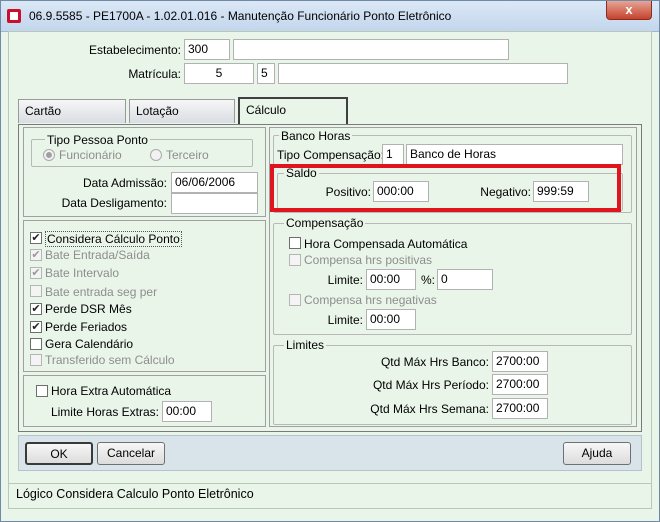 This screenshot has width=660, height=522. I want to click on radio-terceiro-label: Terceiro, so click(187, 155).